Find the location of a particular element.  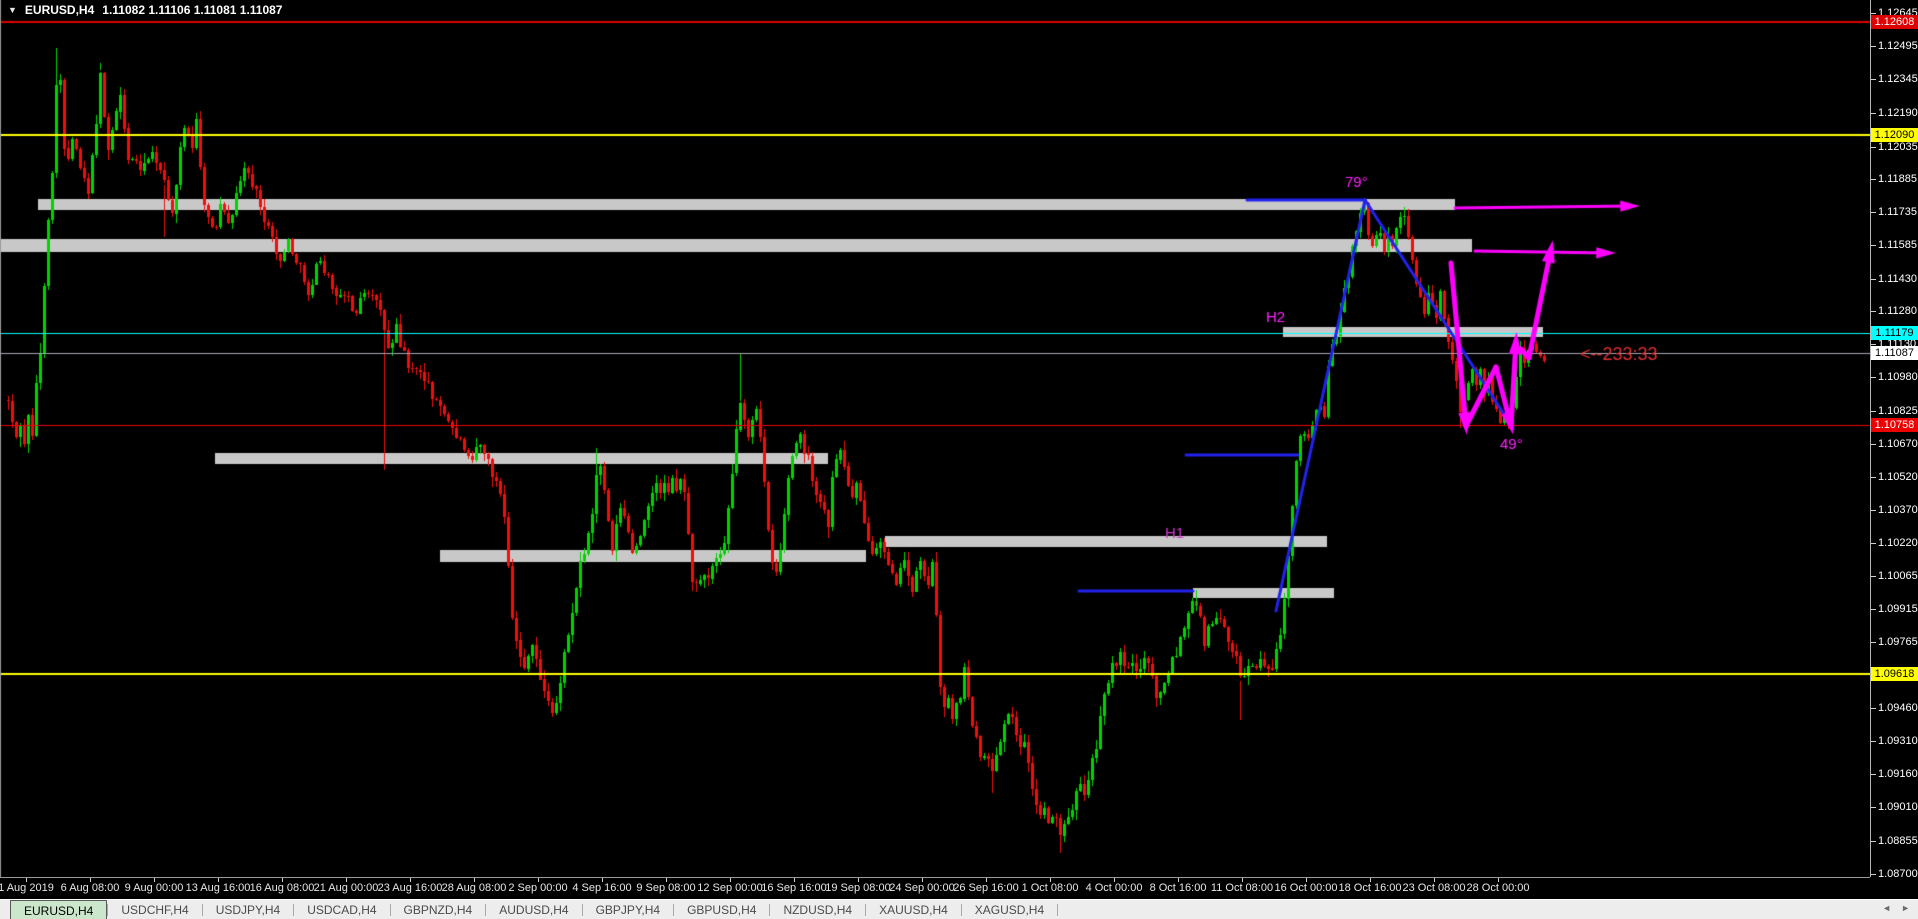

price-axis-tick: 1.10980 is located at coordinates (1898, 377).